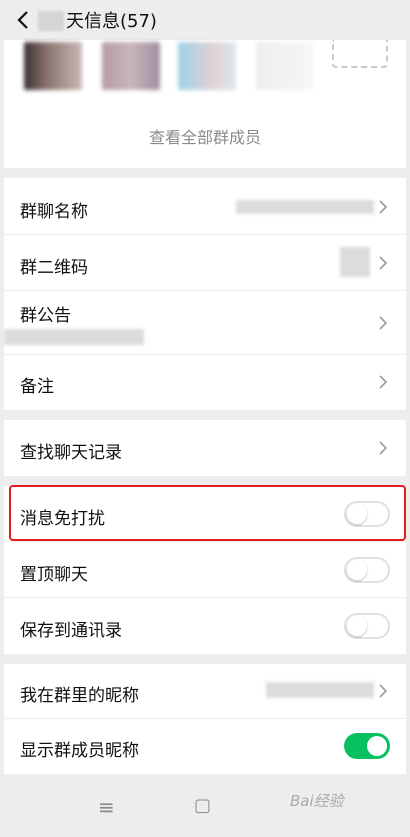  What do you see at coordinates (79, 751) in the screenshot?
I see `show-nicknames-label: 显示群成员昵称` at bounding box center [79, 751].